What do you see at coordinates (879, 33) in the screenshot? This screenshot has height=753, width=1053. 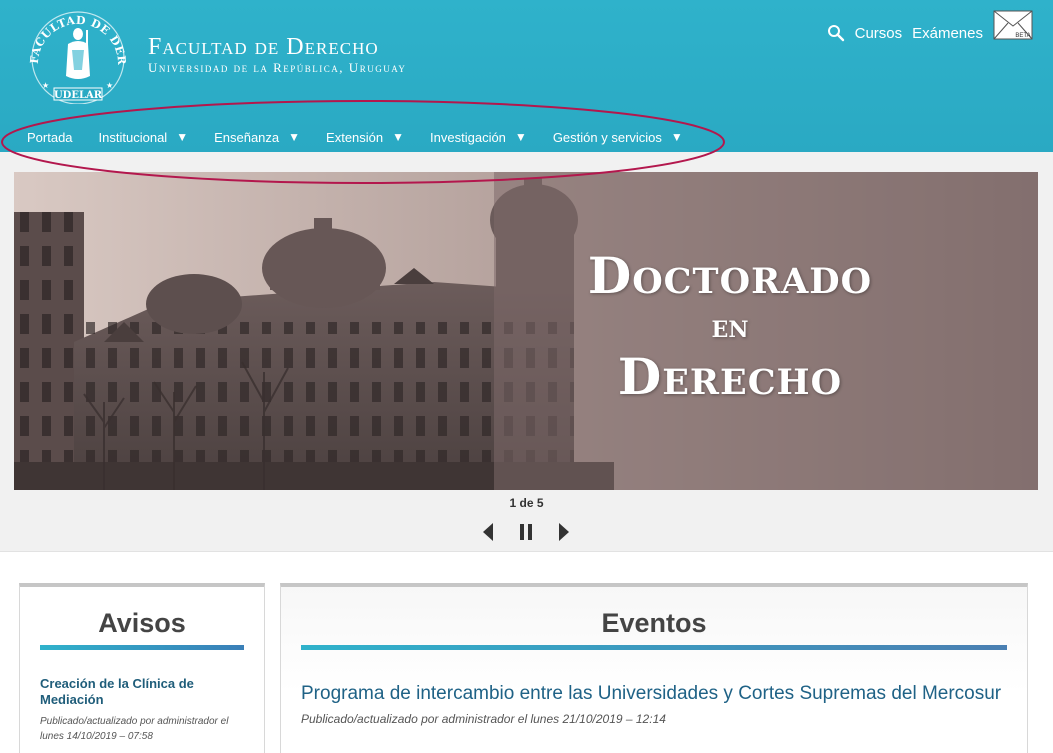 I see `cursos-link: Cursos` at bounding box center [879, 33].